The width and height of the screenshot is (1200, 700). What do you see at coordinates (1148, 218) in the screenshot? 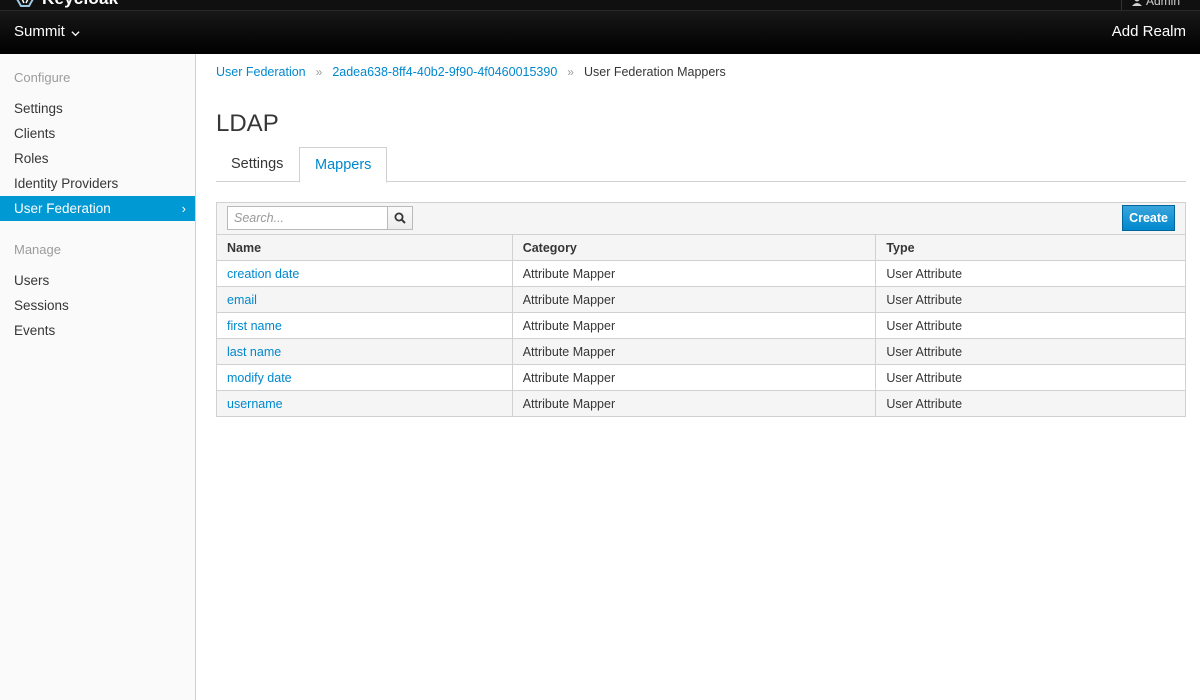
I see `create-button: Create` at bounding box center [1148, 218].